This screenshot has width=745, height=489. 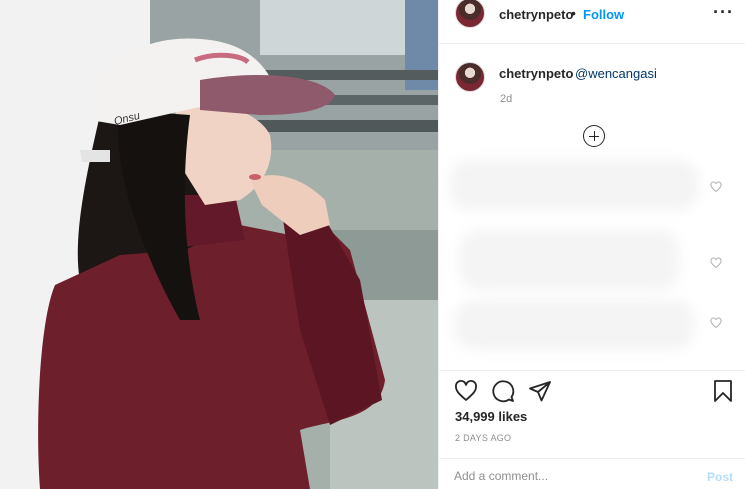 I want to click on post-header: chetrynpeto • Follow ···, so click(x=592, y=22).